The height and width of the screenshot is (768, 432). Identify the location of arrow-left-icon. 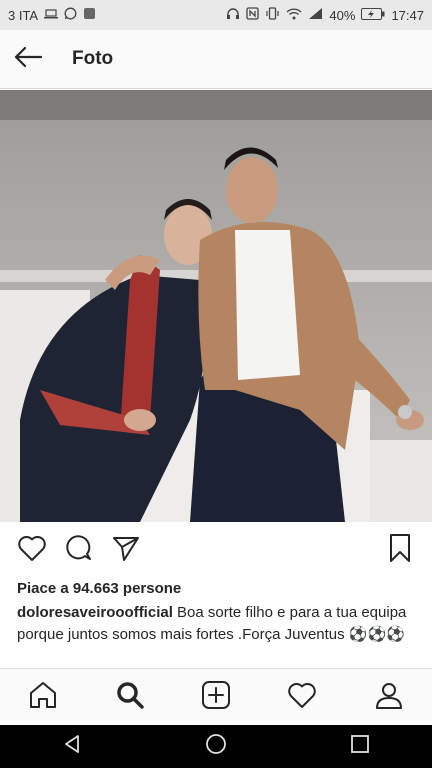
(28, 59).